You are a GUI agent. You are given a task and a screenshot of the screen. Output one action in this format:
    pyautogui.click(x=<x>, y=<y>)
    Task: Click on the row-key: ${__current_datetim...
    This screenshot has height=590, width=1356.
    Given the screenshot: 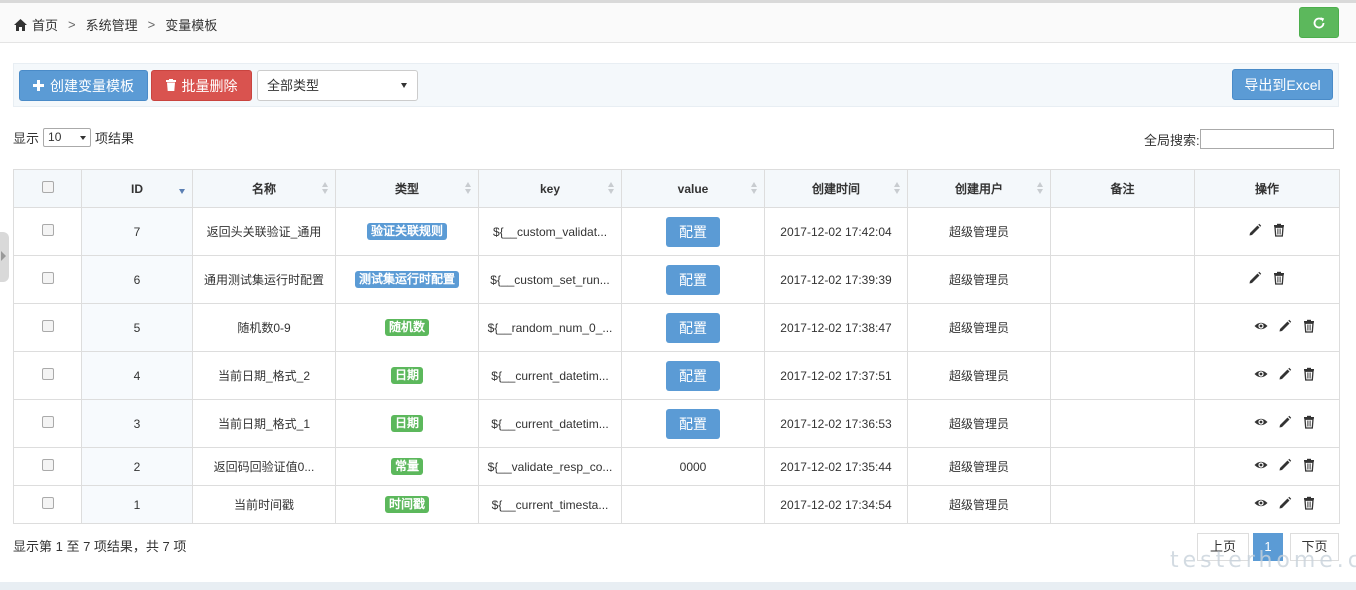 What is the action you would take?
    pyautogui.click(x=550, y=423)
    